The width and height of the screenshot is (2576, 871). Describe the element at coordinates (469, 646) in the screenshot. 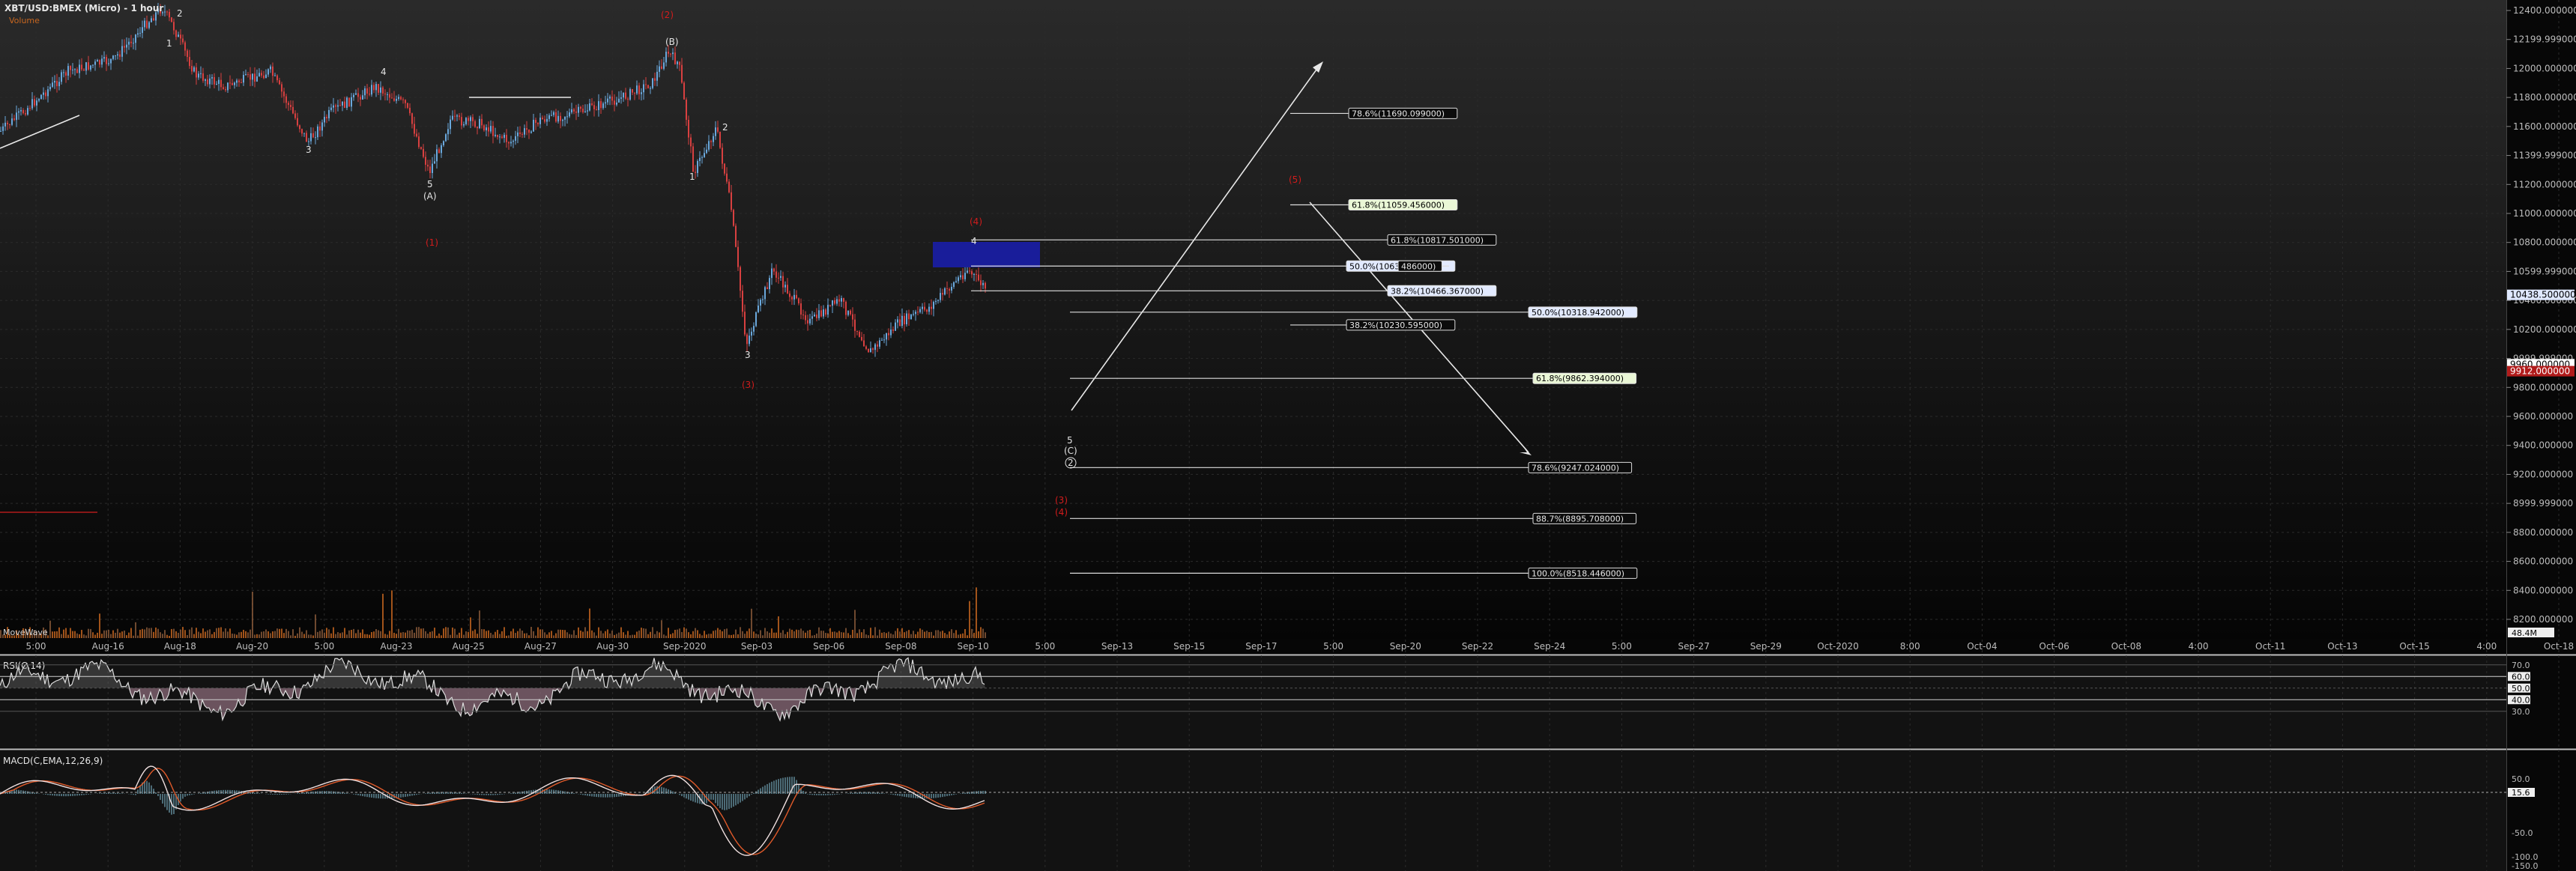

I see `time-tick-label: Aug-25` at that location.